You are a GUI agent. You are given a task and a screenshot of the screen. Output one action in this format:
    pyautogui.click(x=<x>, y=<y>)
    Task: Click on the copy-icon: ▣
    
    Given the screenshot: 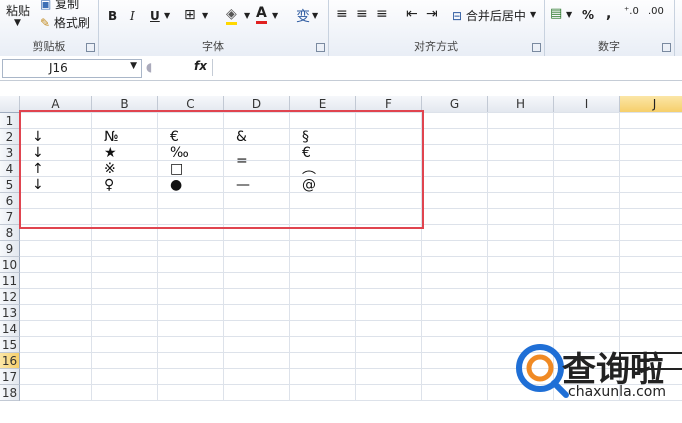 What is the action you would take?
    pyautogui.click(x=46, y=5)
    